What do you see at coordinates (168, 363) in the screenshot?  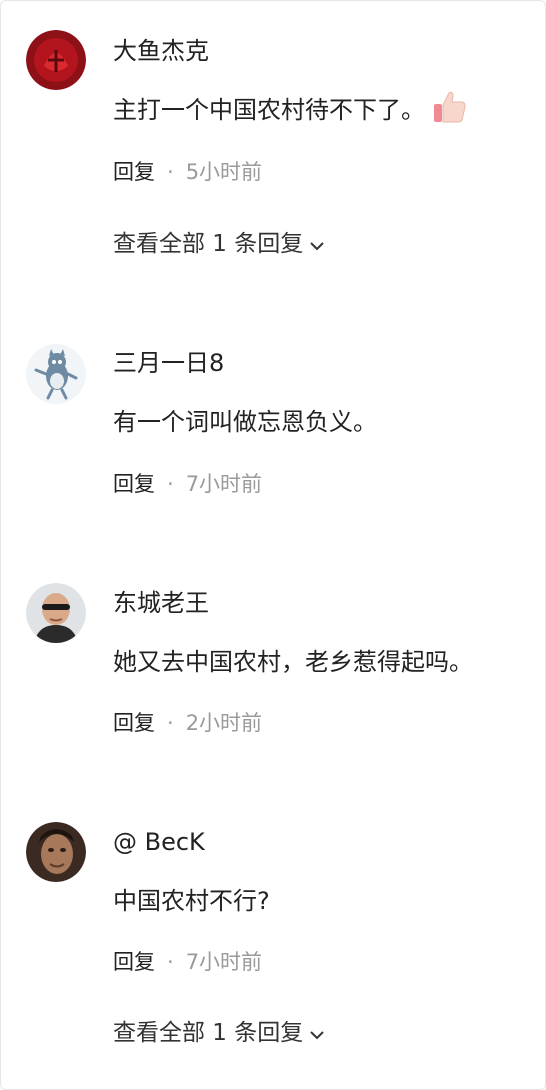 I see `comment-username: 三月一日8` at bounding box center [168, 363].